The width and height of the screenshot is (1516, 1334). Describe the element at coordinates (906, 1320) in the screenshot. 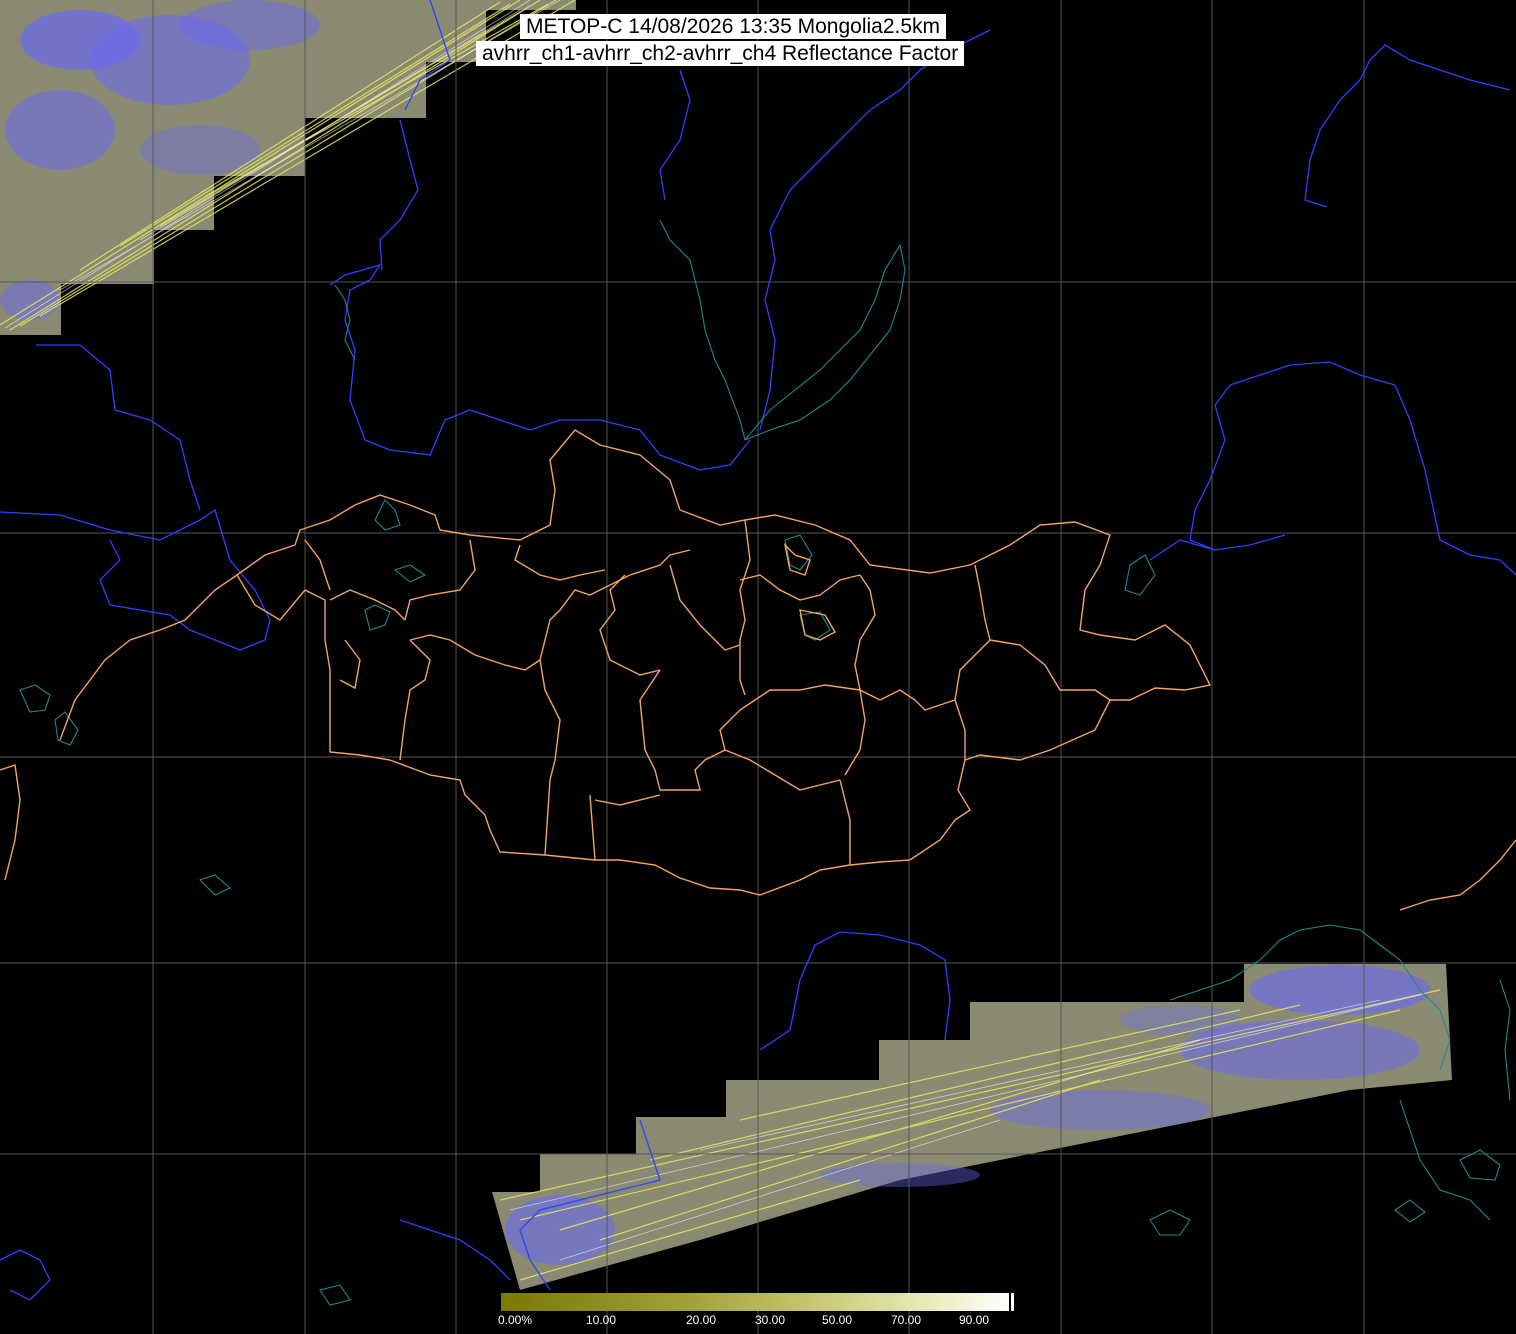

I see `colorbar-tick-label: 70.00` at that location.